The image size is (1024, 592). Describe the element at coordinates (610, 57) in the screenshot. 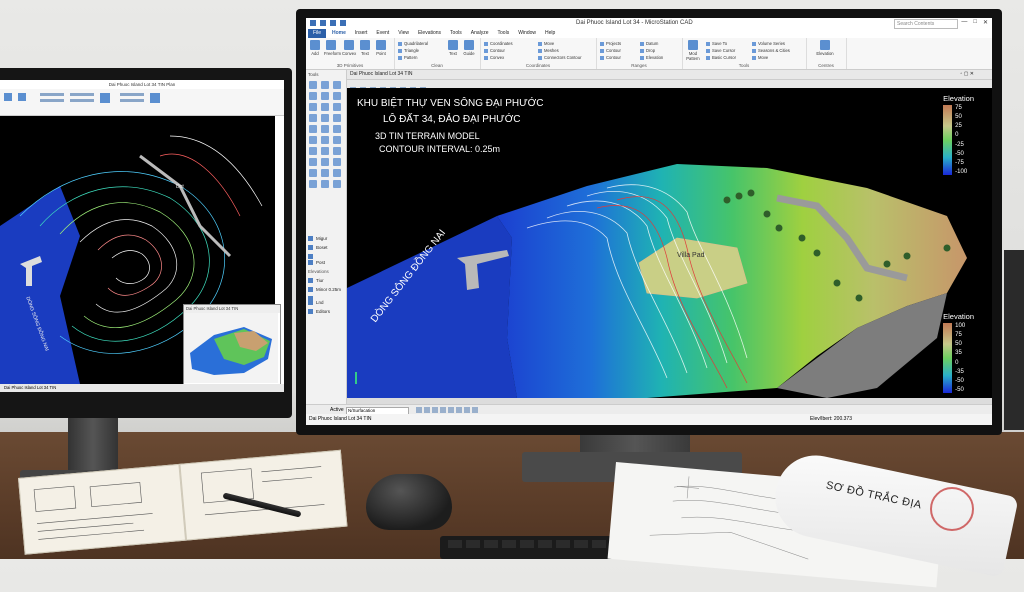

I see `contour-range-button-2: Contour` at that location.